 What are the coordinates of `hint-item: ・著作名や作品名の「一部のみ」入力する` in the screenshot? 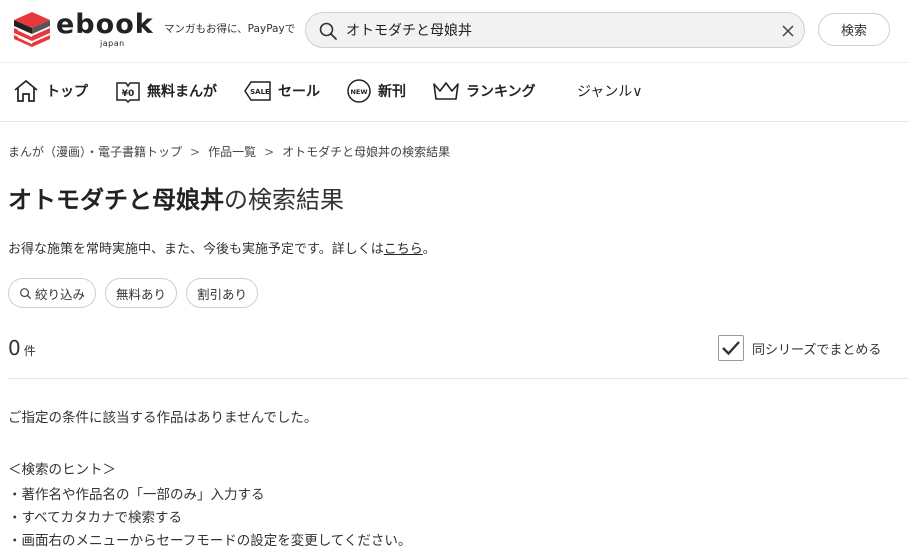 It's located at (136, 495).